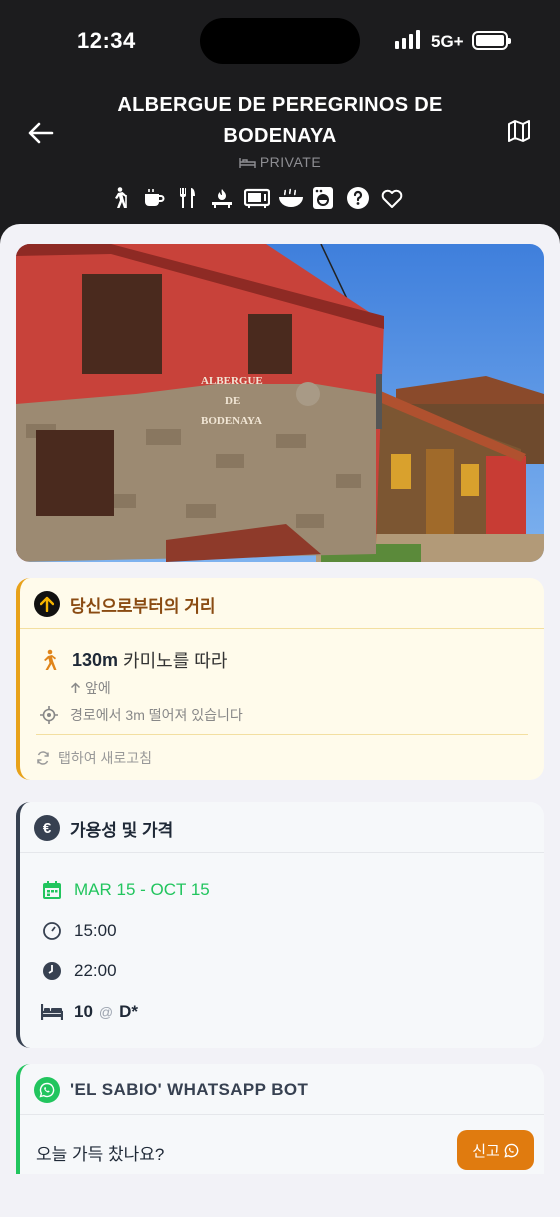  What do you see at coordinates (75, 688) in the screenshot?
I see `arrow-up-small-icon` at bounding box center [75, 688].